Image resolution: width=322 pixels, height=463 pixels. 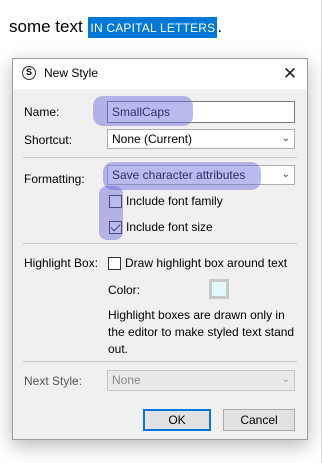 I want to click on annotation-highlight-checkboxes, so click(x=111, y=213).